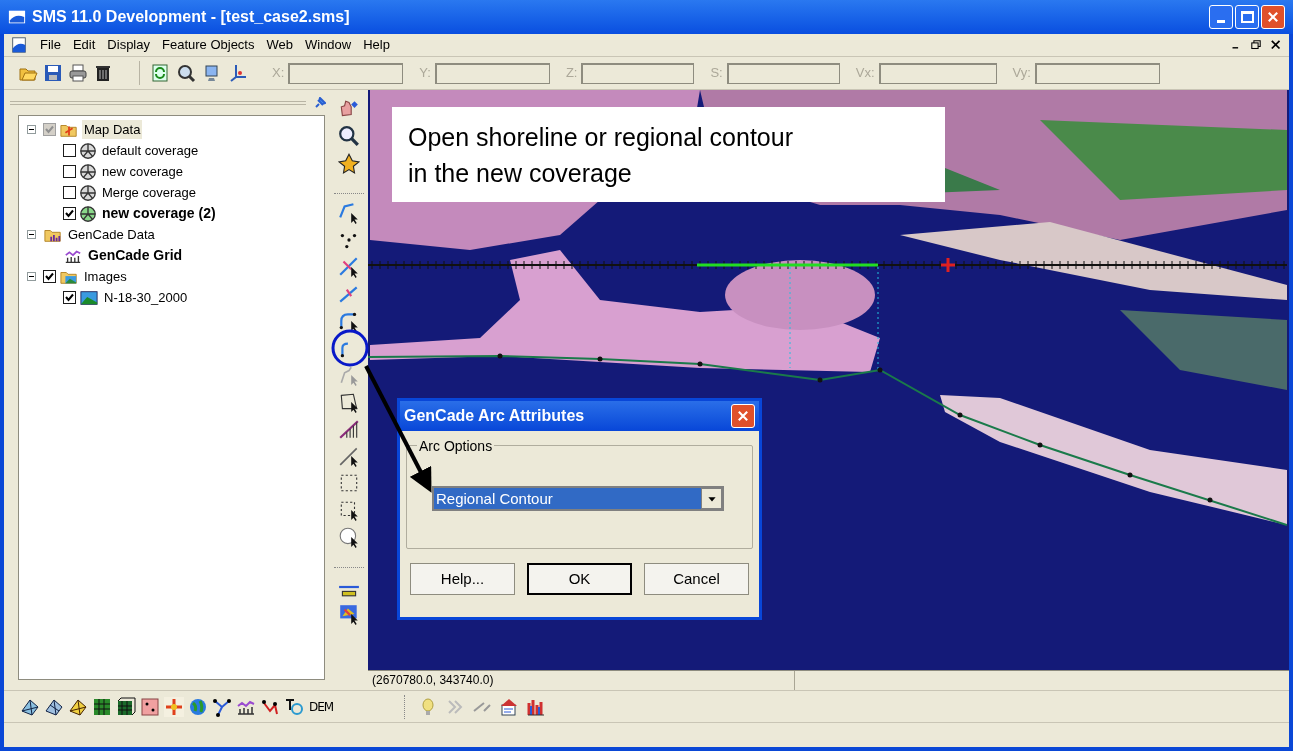 Image resolution: width=1293 pixels, height=751 pixels. I want to click on line-pointer-icon, so click(349, 456).